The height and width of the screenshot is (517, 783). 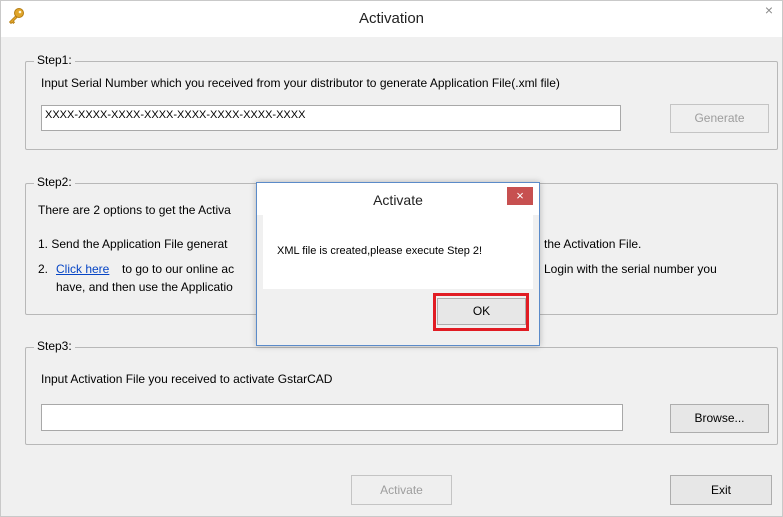 What do you see at coordinates (721, 490) in the screenshot?
I see `exit-button: Exit` at bounding box center [721, 490].